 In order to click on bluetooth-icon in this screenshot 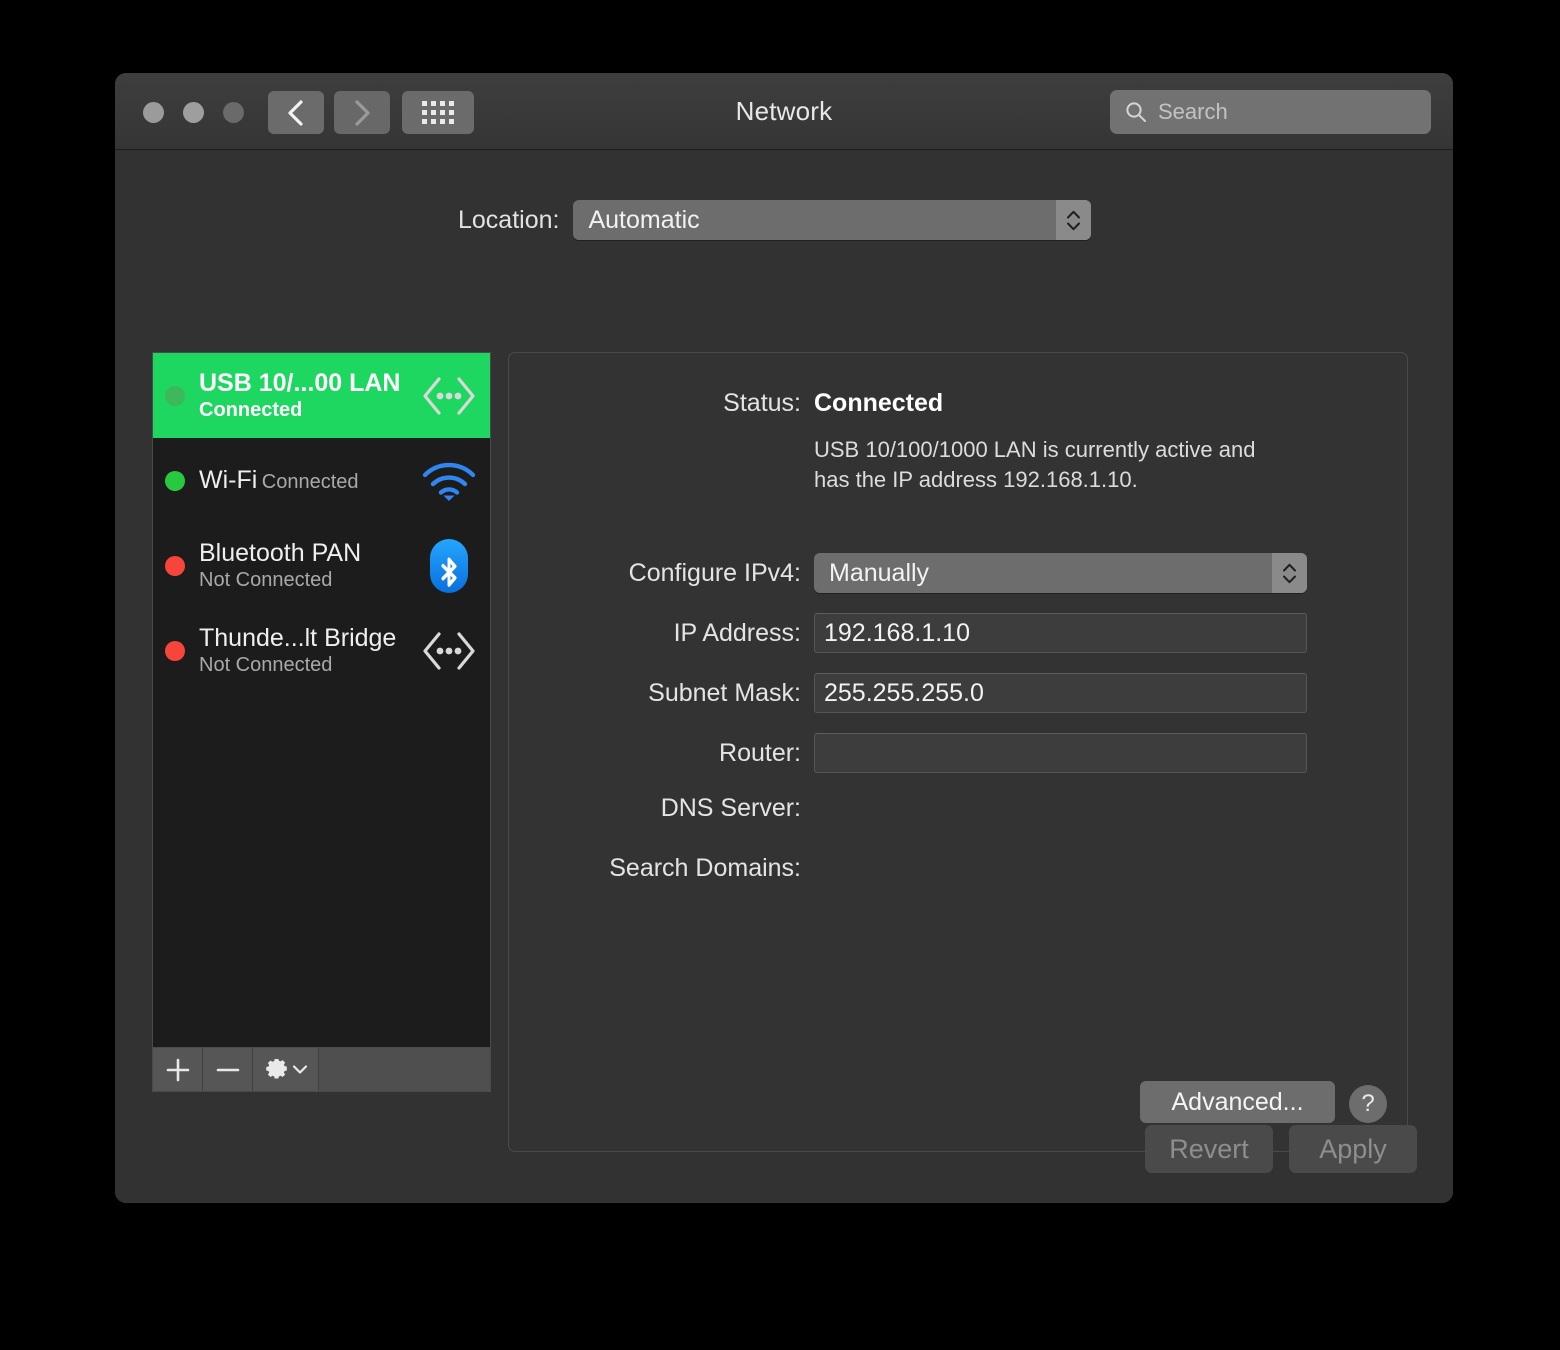, I will do `click(449, 566)`.